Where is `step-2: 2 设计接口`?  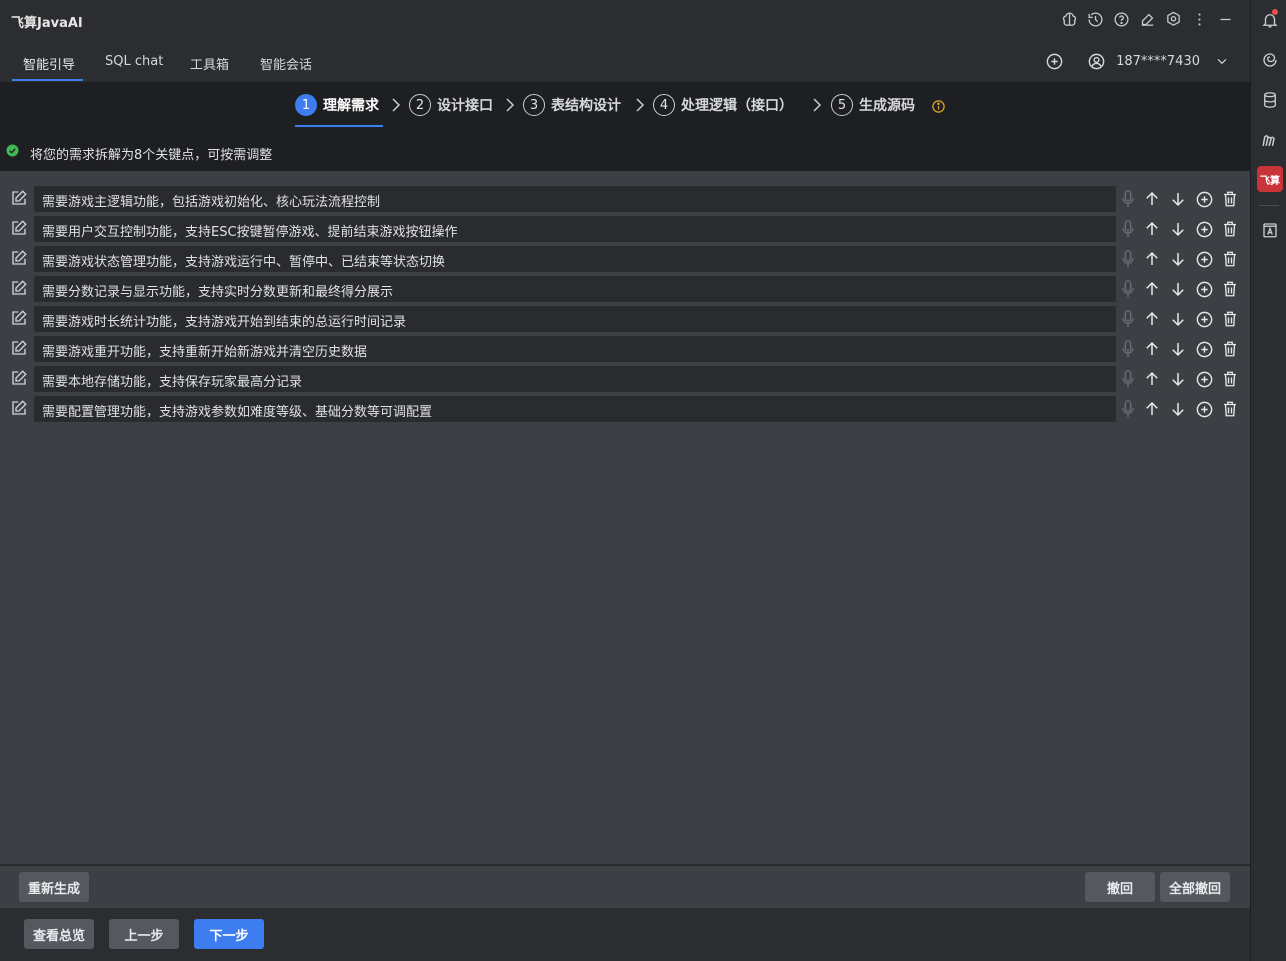
step-2: 2 设计接口 is located at coordinates (451, 105).